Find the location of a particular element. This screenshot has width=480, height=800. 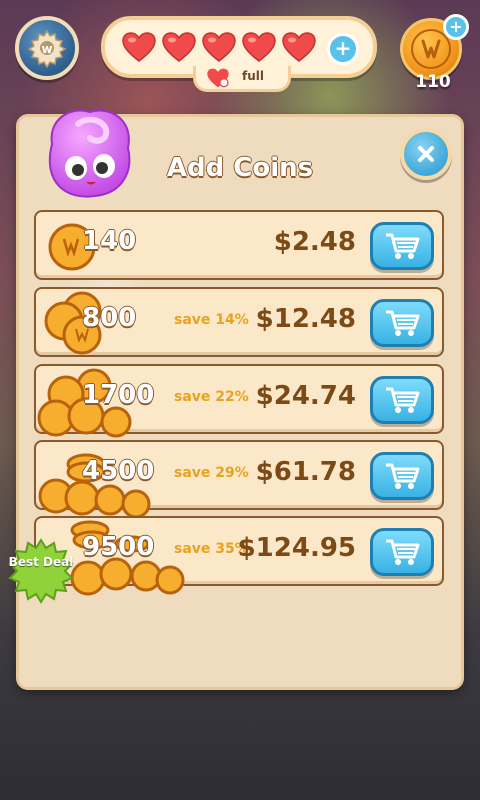

coin-offer-row: 140 $2.48 is located at coordinates (239, 245).